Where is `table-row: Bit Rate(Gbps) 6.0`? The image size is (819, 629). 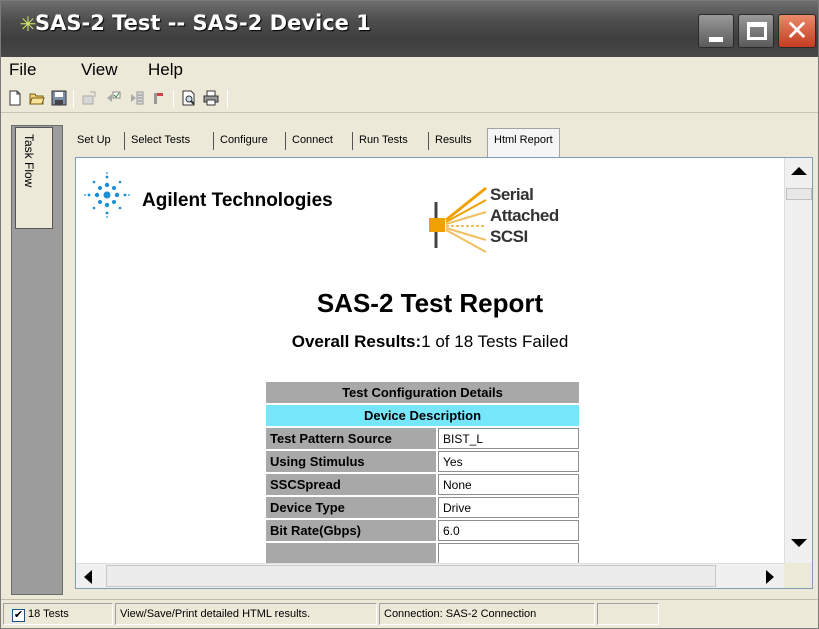 table-row: Bit Rate(Gbps) 6.0 is located at coordinates (422, 530).